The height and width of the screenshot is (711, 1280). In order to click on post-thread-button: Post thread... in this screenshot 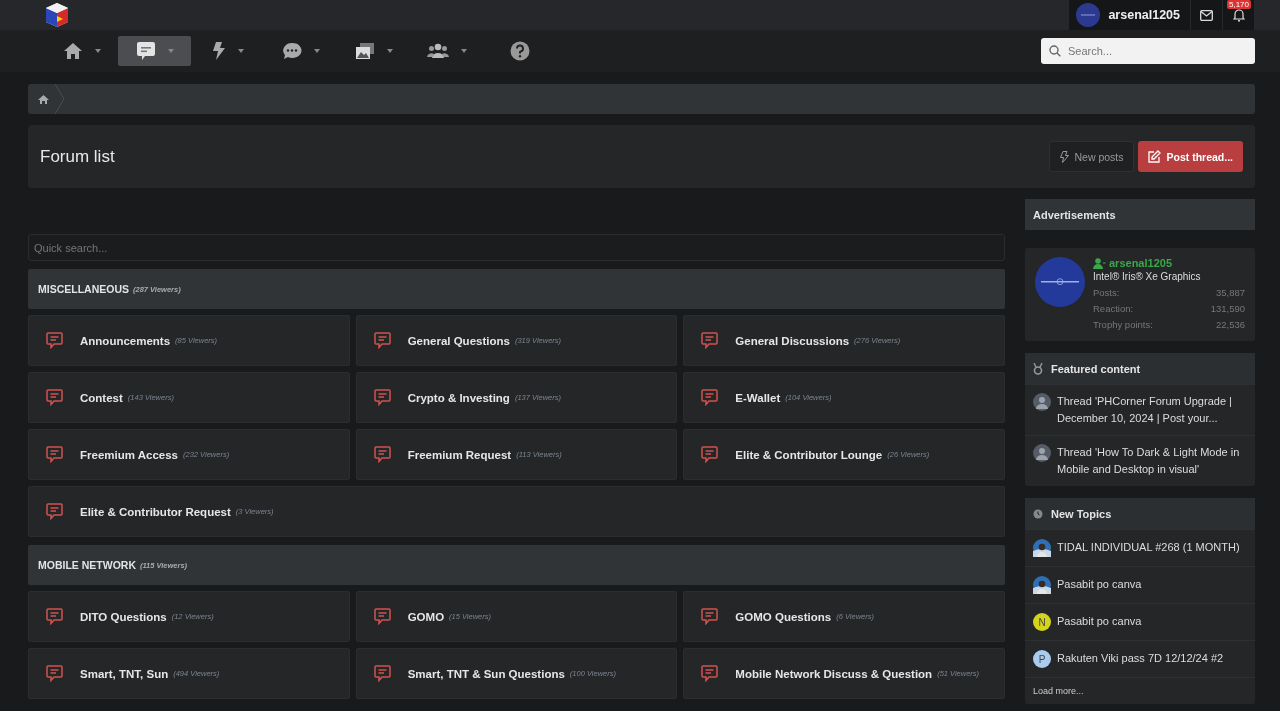, I will do `click(1190, 156)`.